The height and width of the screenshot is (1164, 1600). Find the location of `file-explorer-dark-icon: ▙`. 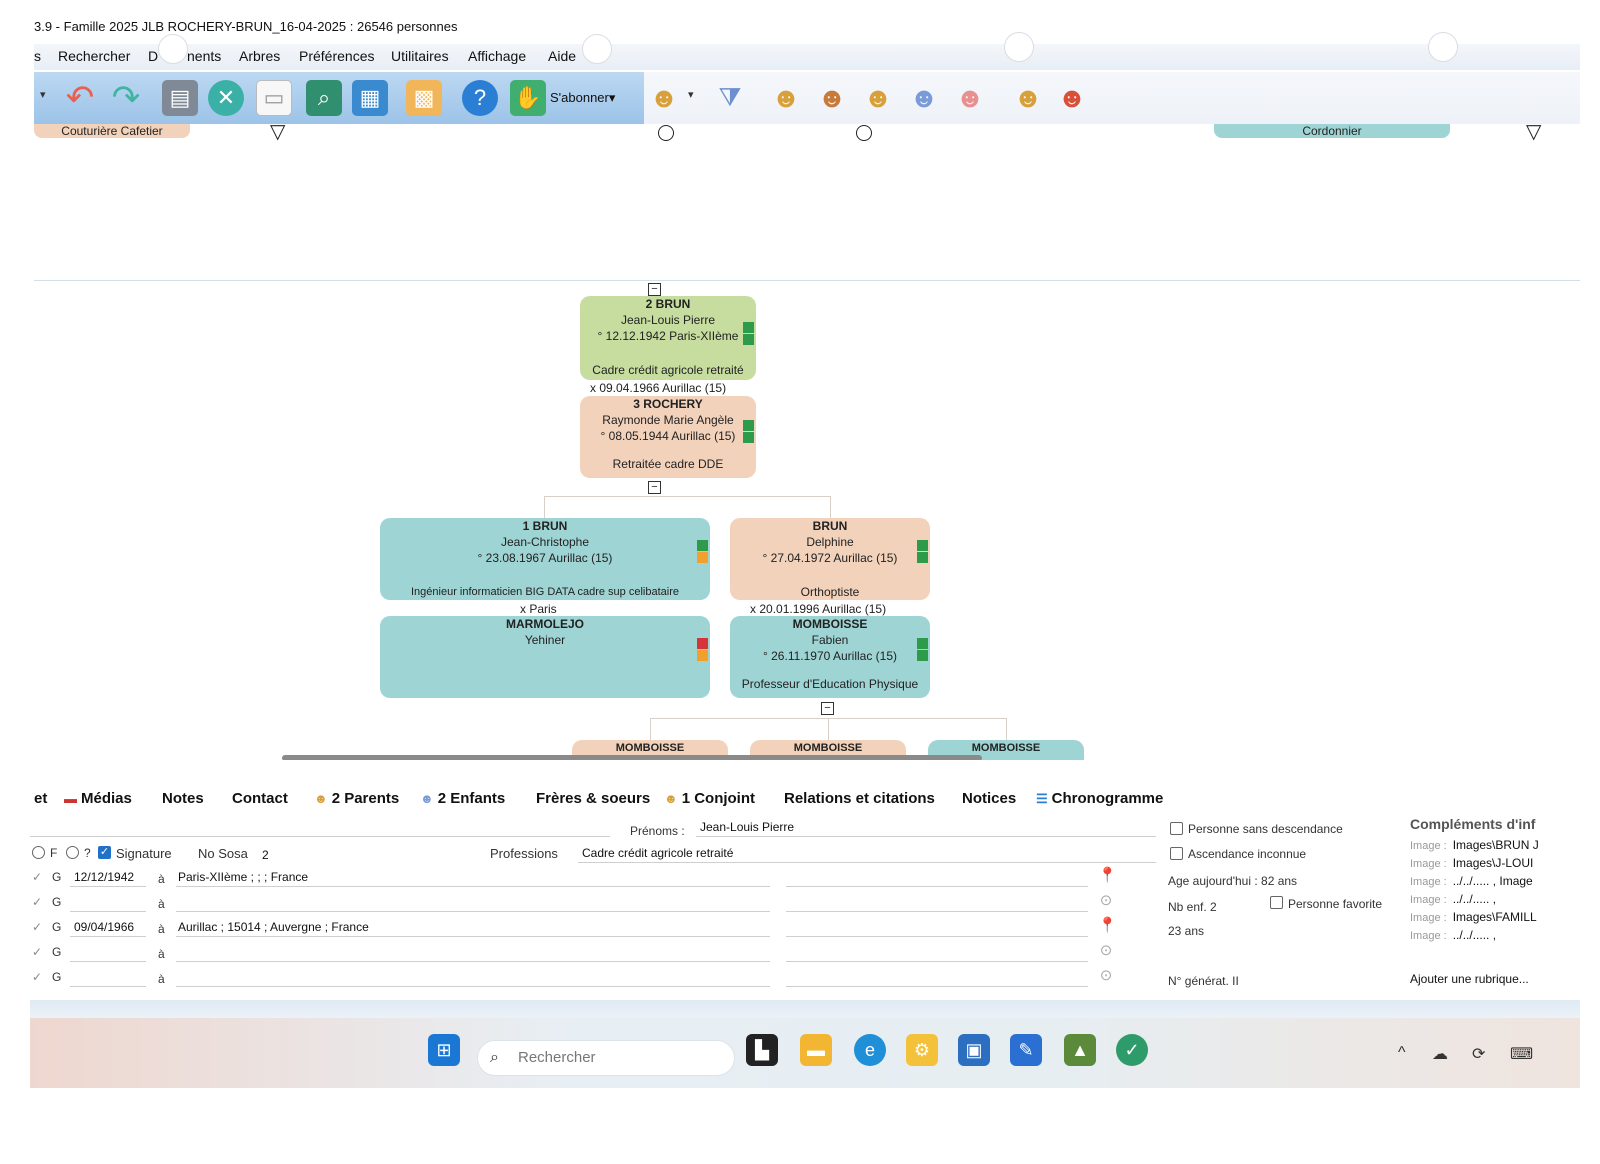

file-explorer-dark-icon: ▙ is located at coordinates (762, 1050).